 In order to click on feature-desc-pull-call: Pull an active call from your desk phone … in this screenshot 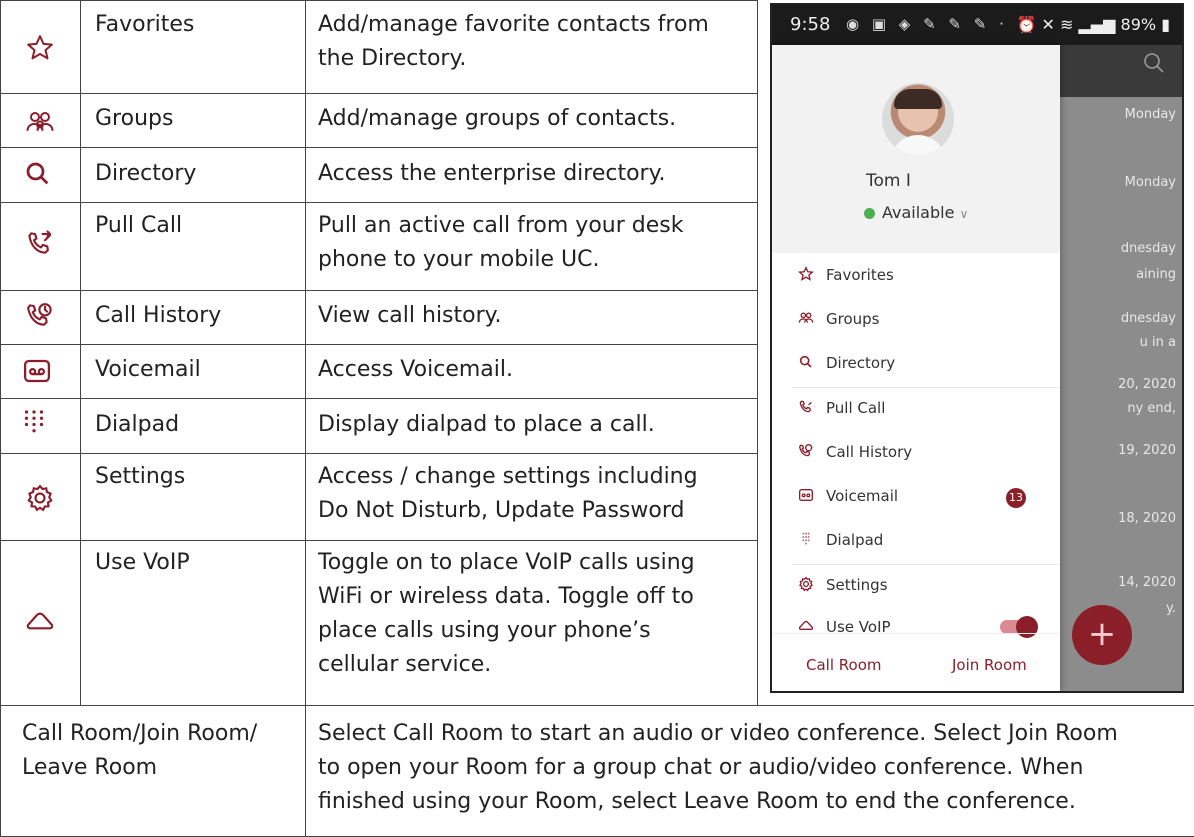, I will do `click(501, 242)`.